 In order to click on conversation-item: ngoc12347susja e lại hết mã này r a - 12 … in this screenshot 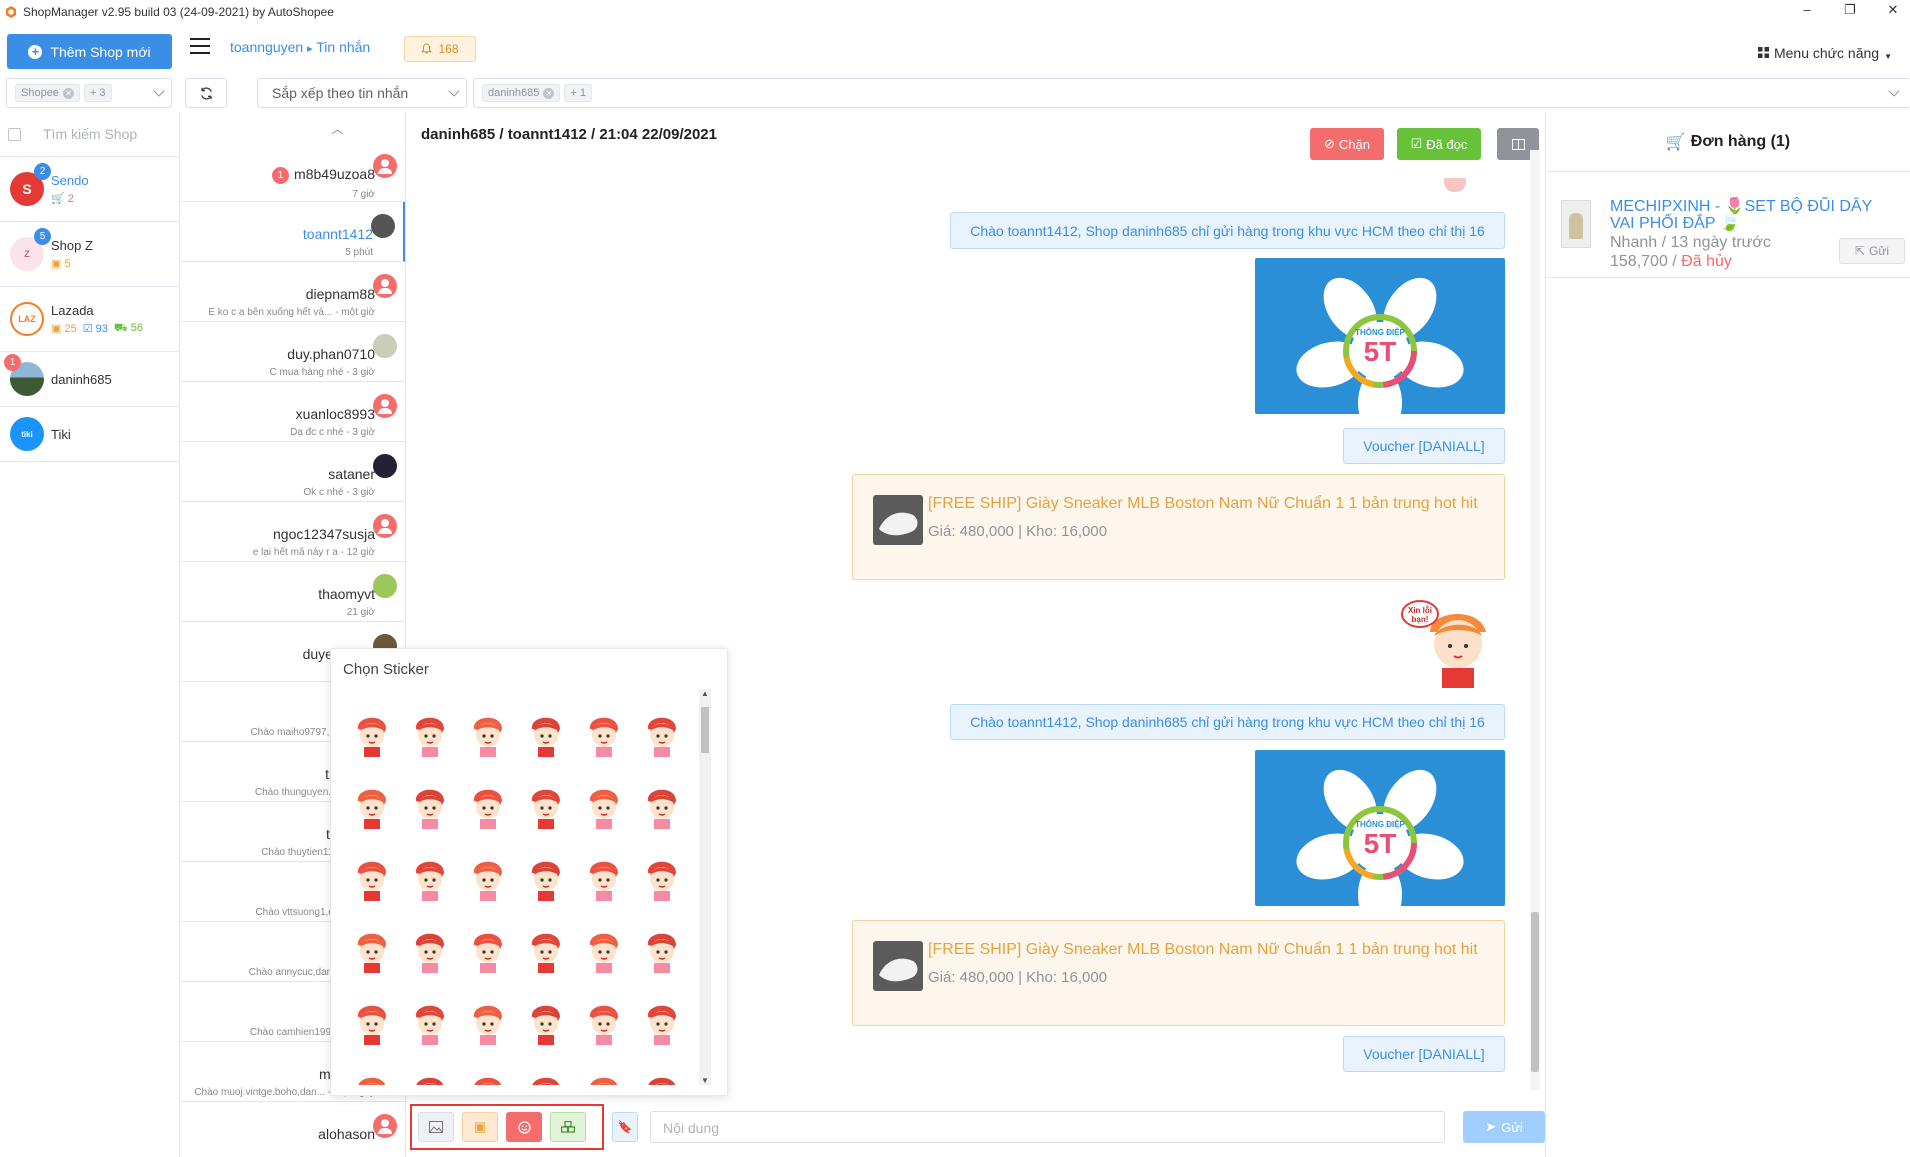, I will do `click(292, 532)`.